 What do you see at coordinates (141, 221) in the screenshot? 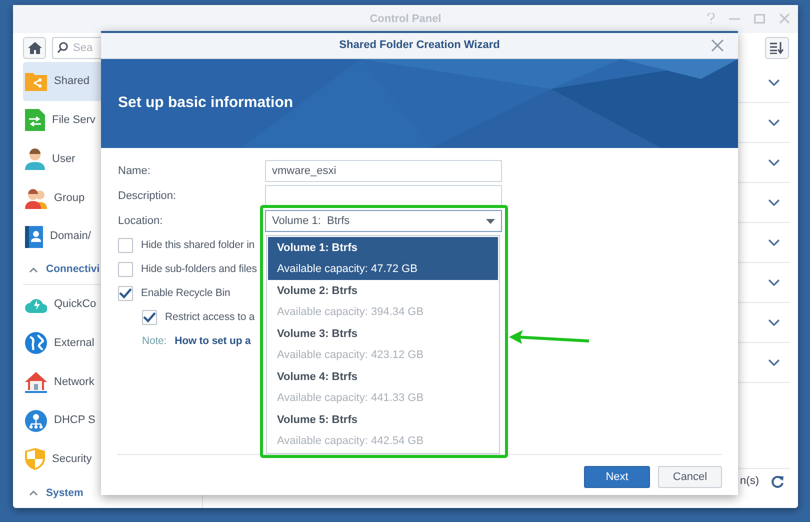
I see `field-label: Location:` at bounding box center [141, 221].